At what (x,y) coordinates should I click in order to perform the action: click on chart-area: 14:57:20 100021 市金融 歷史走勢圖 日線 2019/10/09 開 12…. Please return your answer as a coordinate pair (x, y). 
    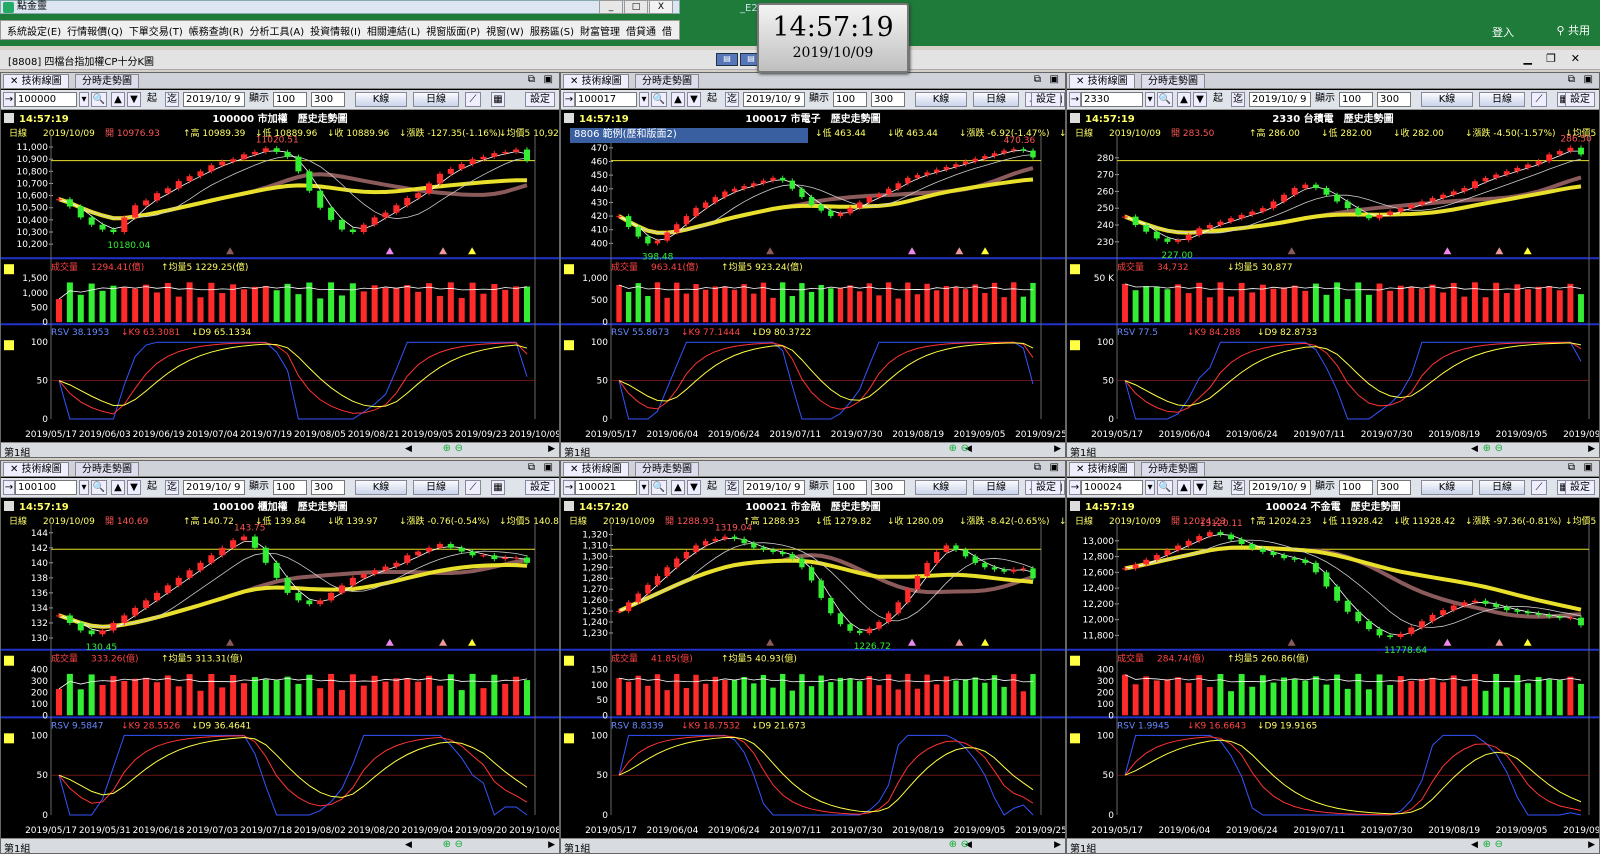
    Looking at the image, I should click on (813, 668).